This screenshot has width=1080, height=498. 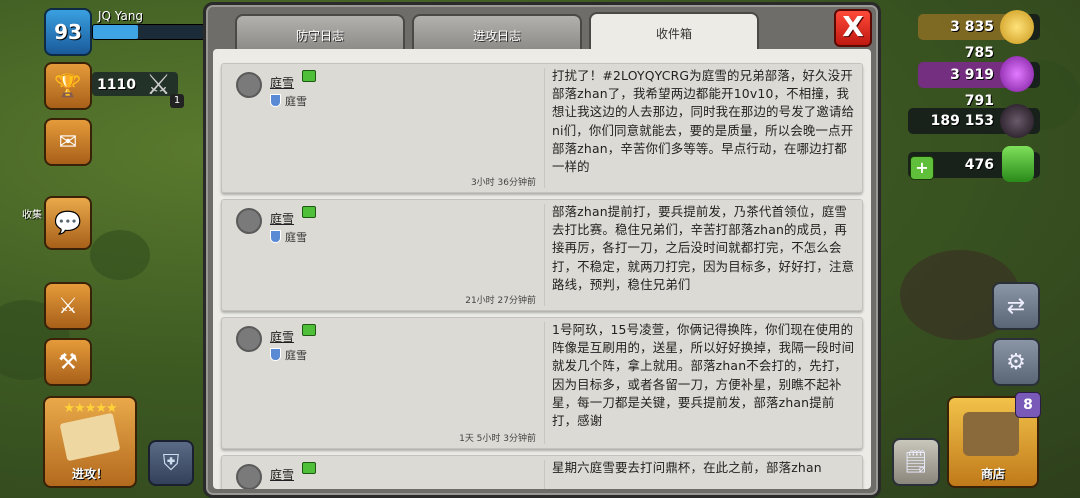 I want to click on shop-label: 商店, so click(x=992, y=474).